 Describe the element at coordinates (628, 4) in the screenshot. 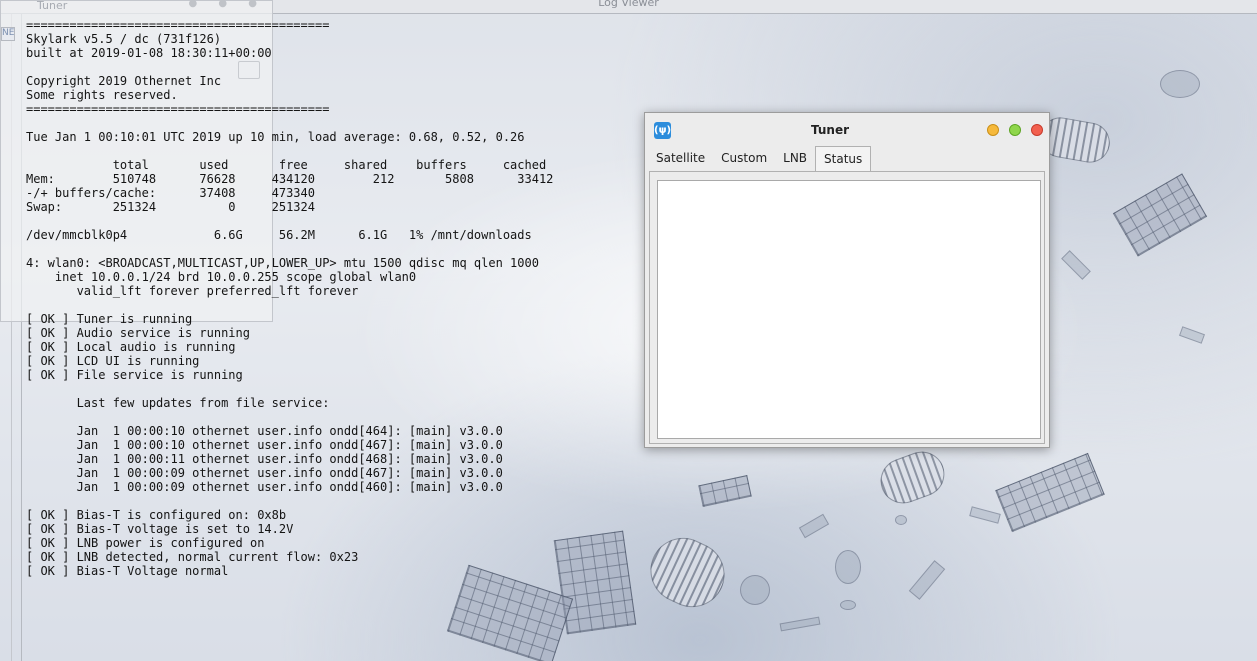

I see `log-viewer-title: Log Viewer` at that location.